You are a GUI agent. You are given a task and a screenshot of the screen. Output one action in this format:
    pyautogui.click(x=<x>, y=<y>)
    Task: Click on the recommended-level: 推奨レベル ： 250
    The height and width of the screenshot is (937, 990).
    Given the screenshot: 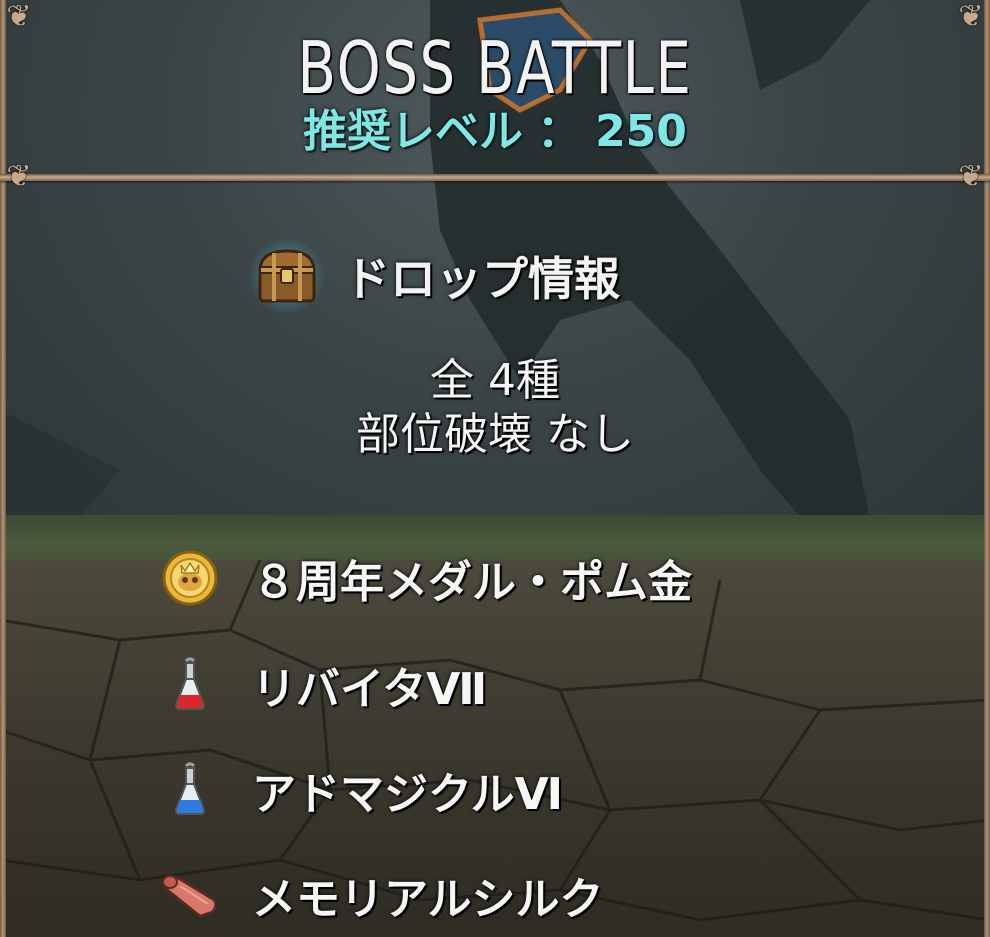 What is the action you would take?
    pyautogui.click(x=495, y=132)
    